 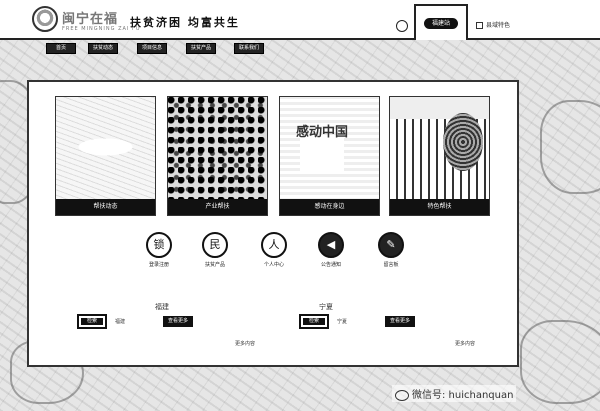 I want to click on tab-active: 福建站, so click(x=441, y=22).